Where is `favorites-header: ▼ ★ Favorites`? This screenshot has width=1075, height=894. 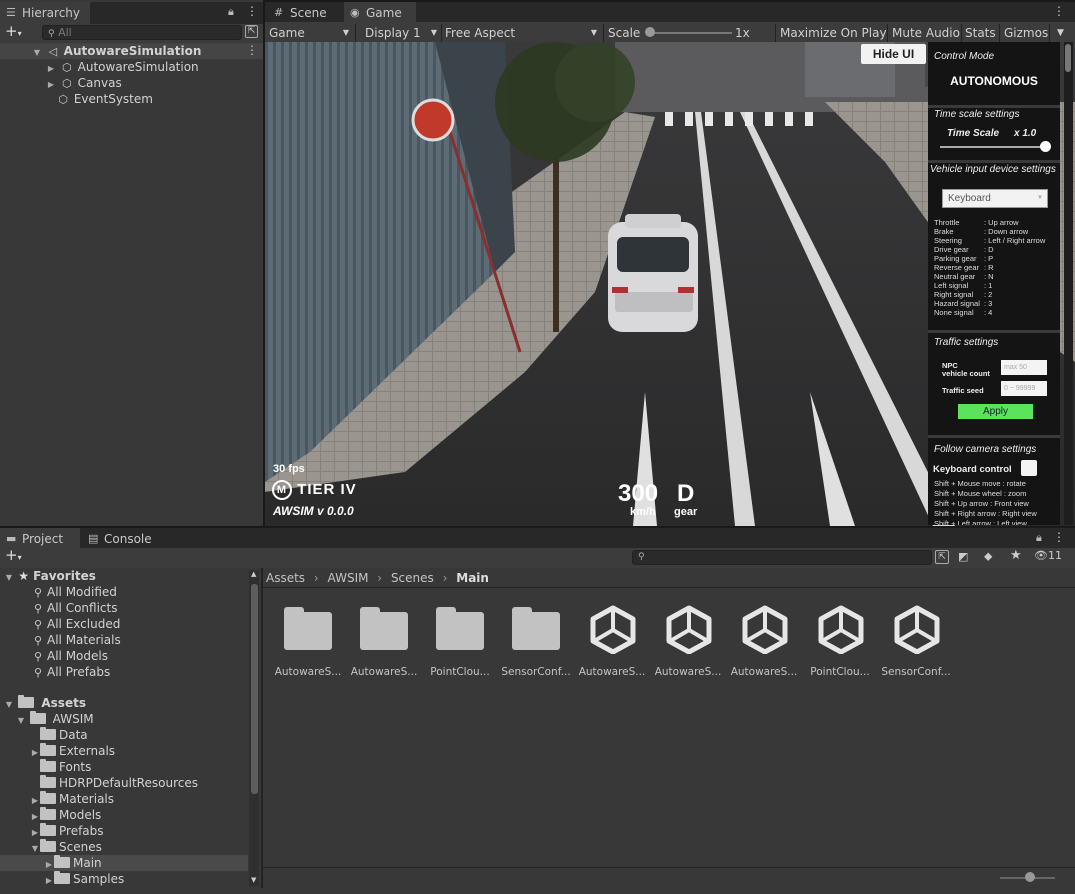 favorites-header: ▼ ★ Favorites is located at coordinates (48, 576).